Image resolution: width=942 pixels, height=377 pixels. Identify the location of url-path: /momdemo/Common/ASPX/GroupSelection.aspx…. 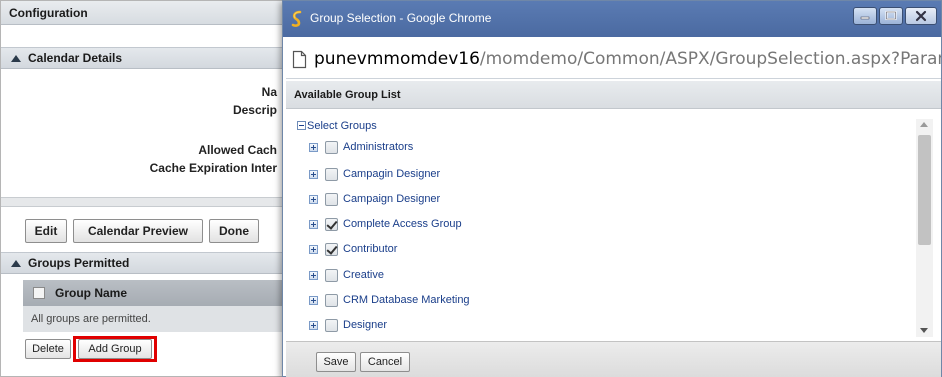
(710, 59).